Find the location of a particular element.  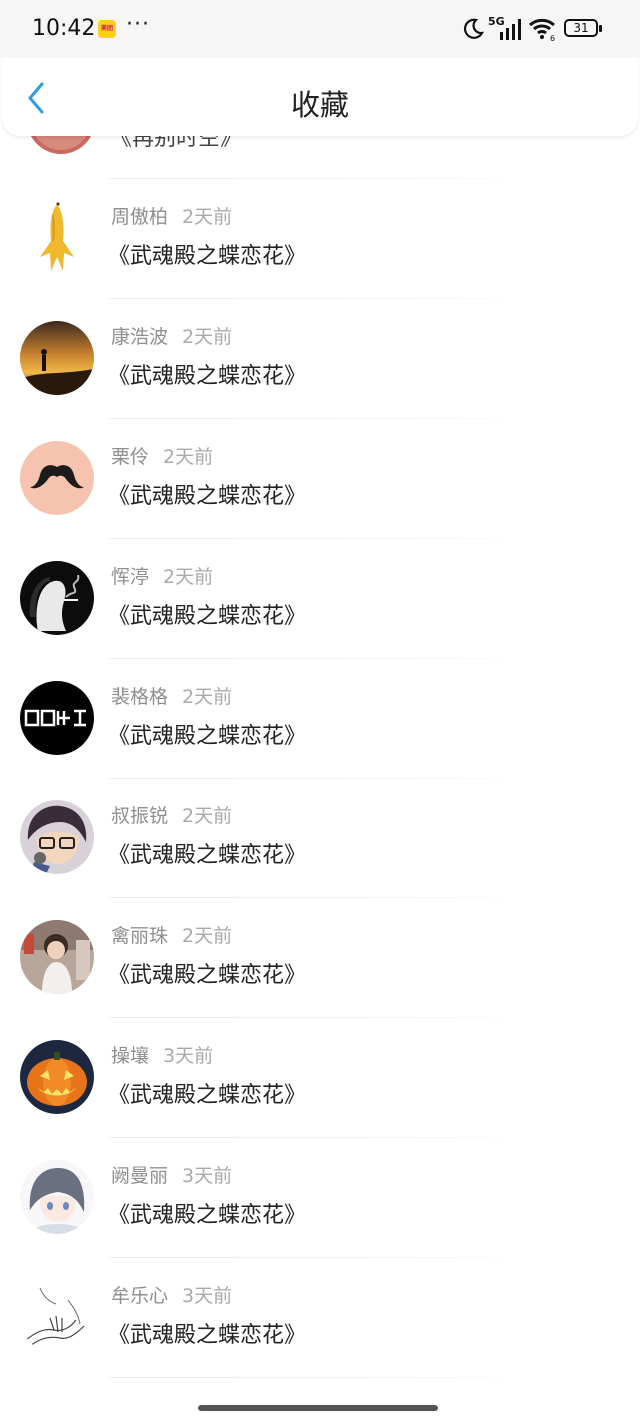

list-item: 恽渟 2天前 《武魂殿之蝶恋花》 is located at coordinates (320, 621).